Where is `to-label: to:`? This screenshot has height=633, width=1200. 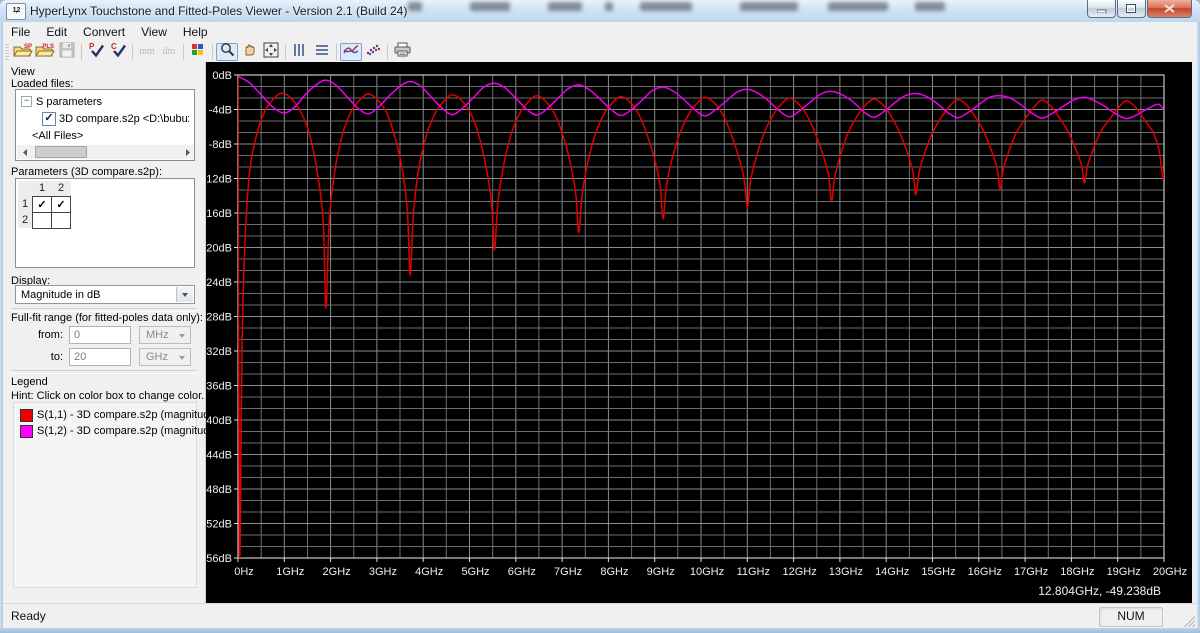
to-label: to: is located at coordinates (56, 357).